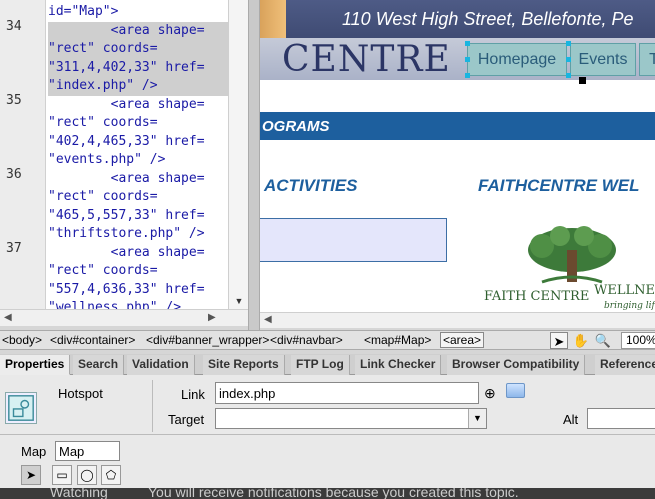 This screenshot has height=499, width=655. Describe the element at coordinates (569, 268) in the screenshot. I see `faith-centre-tree-logo-icon: FAITH CENTRE WELLNE bringing life` at that location.